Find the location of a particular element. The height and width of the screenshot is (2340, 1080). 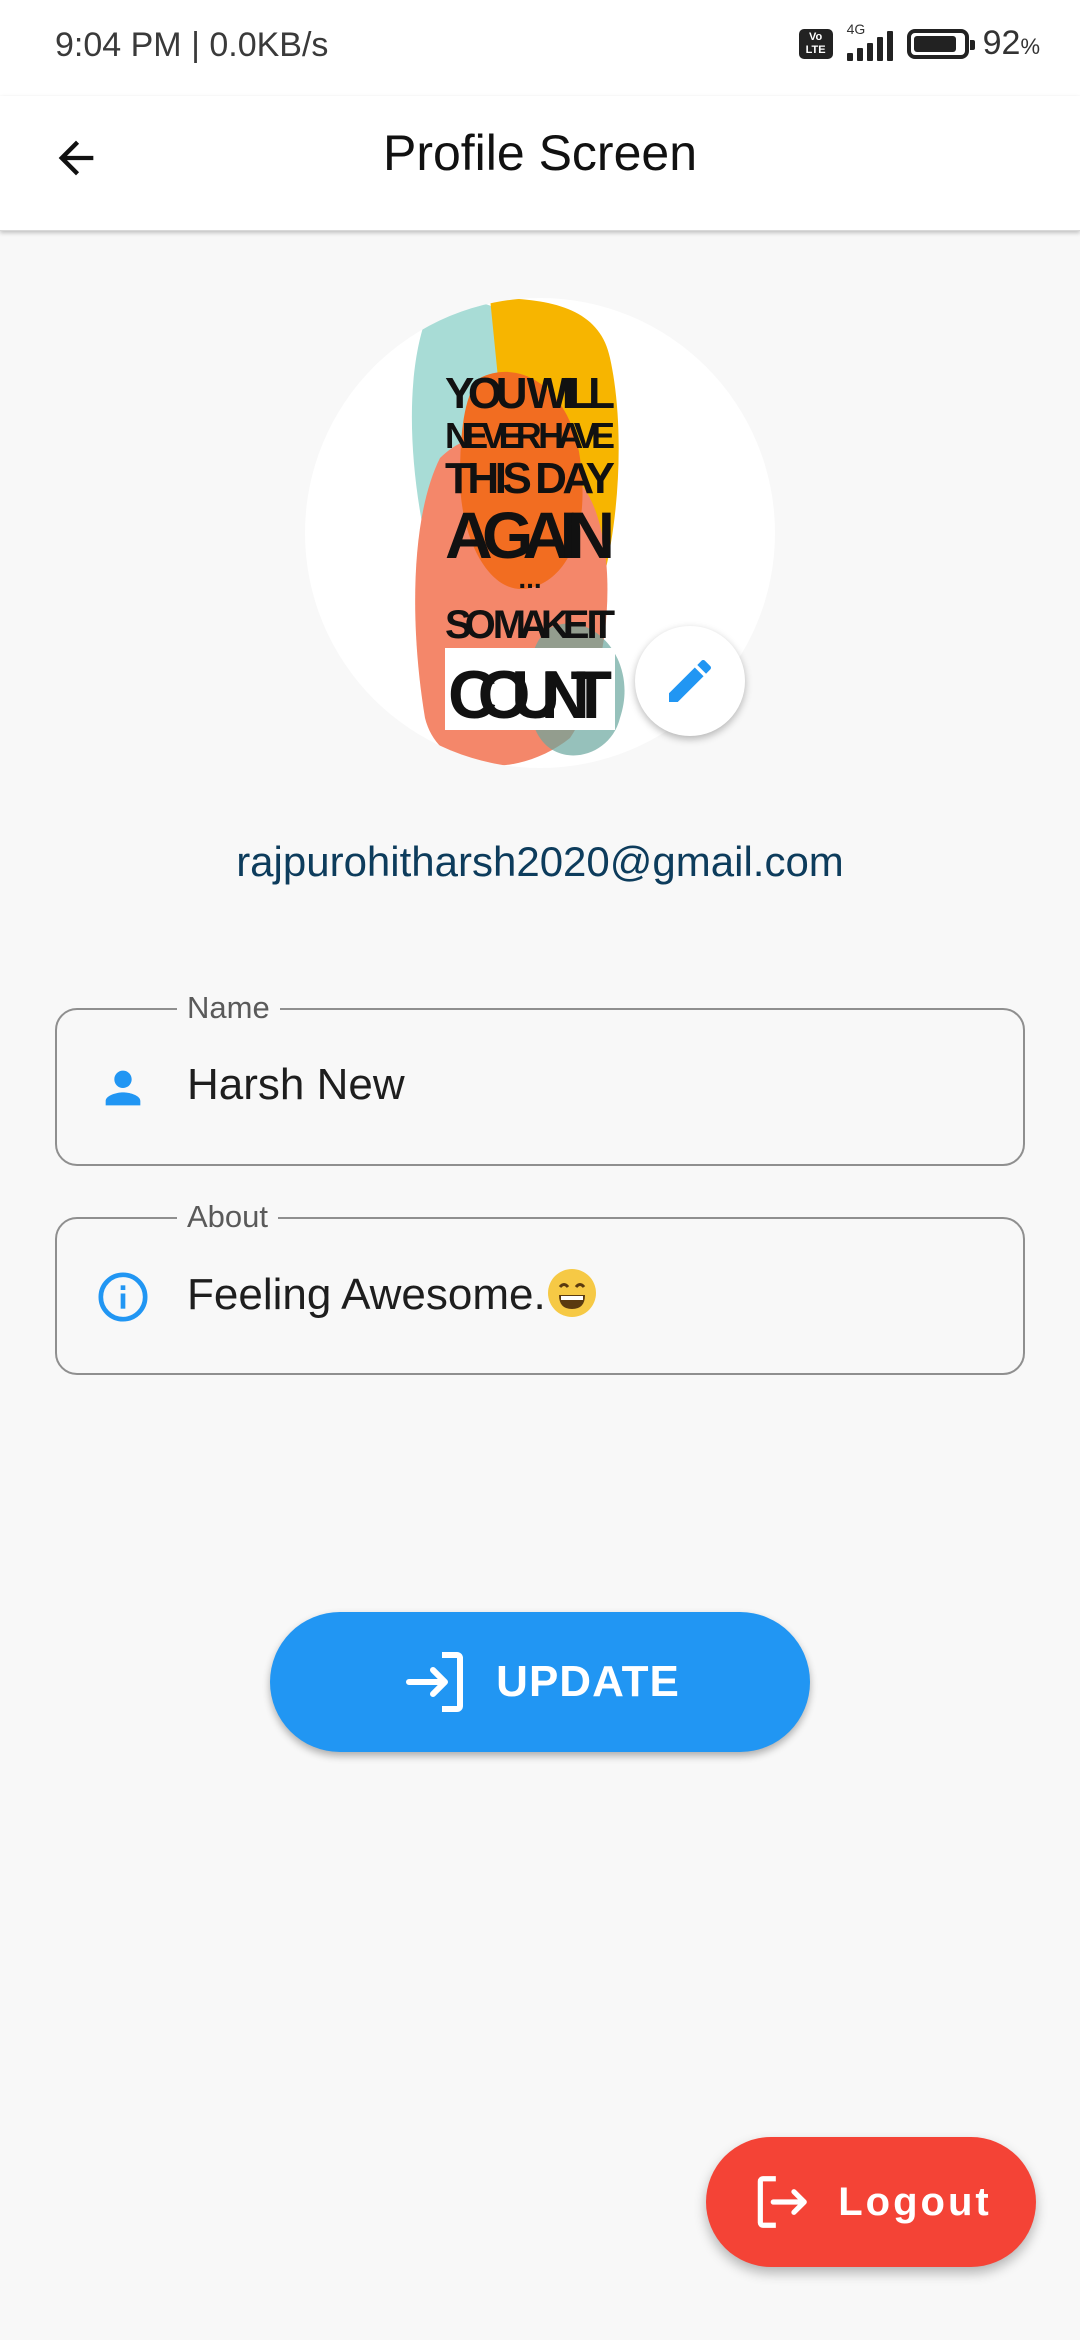

poster-line-2: NEVER HAVE is located at coordinates (530, 435).